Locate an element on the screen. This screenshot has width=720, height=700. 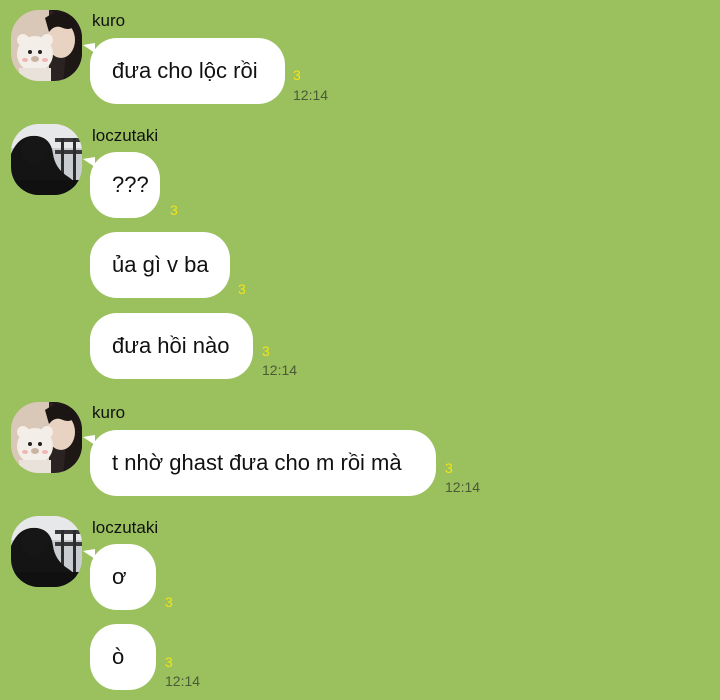
message-text: đưa hồi nào is located at coordinates (171, 345).